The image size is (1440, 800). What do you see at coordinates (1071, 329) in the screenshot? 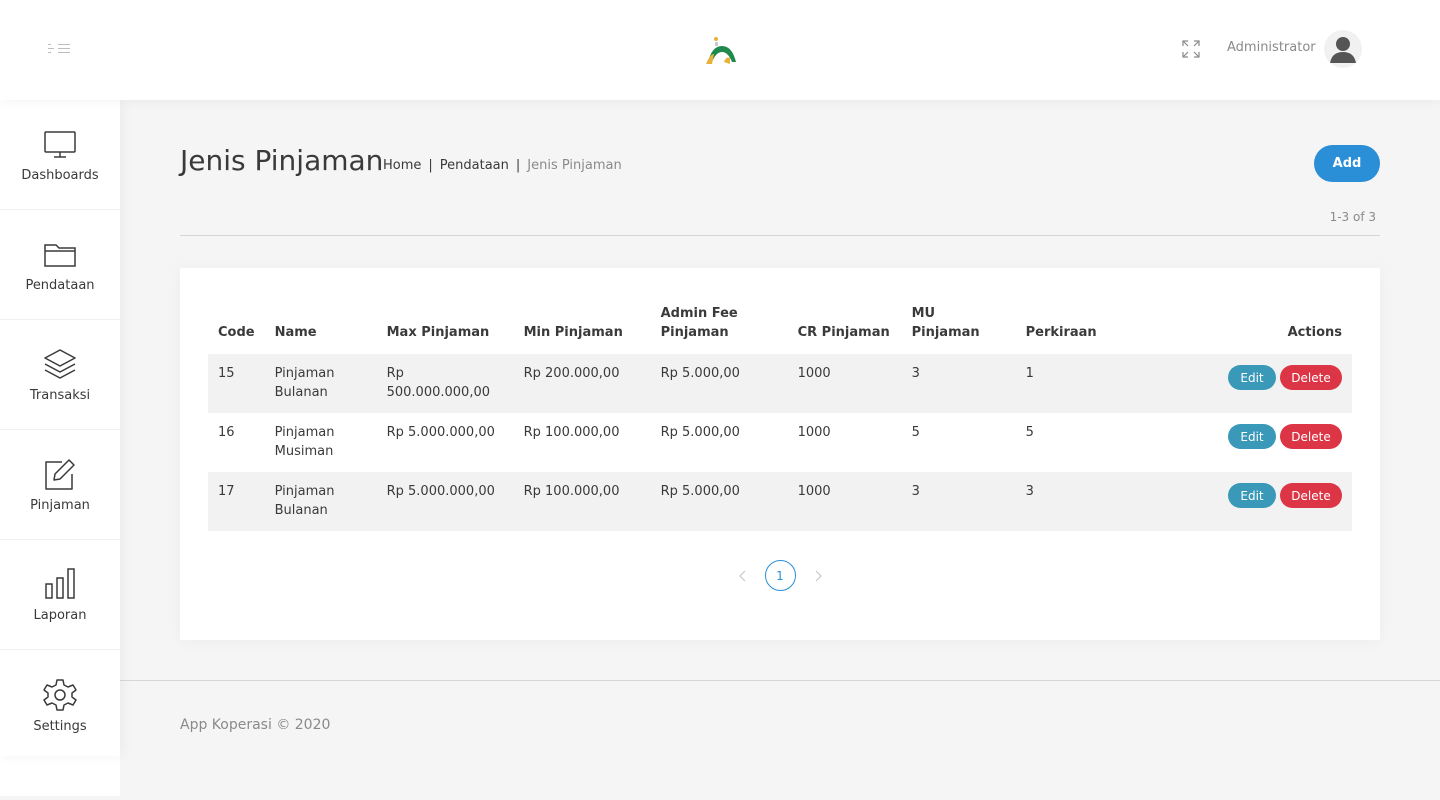
I see `column-header-perkiraan: Perkiraan` at bounding box center [1071, 329].